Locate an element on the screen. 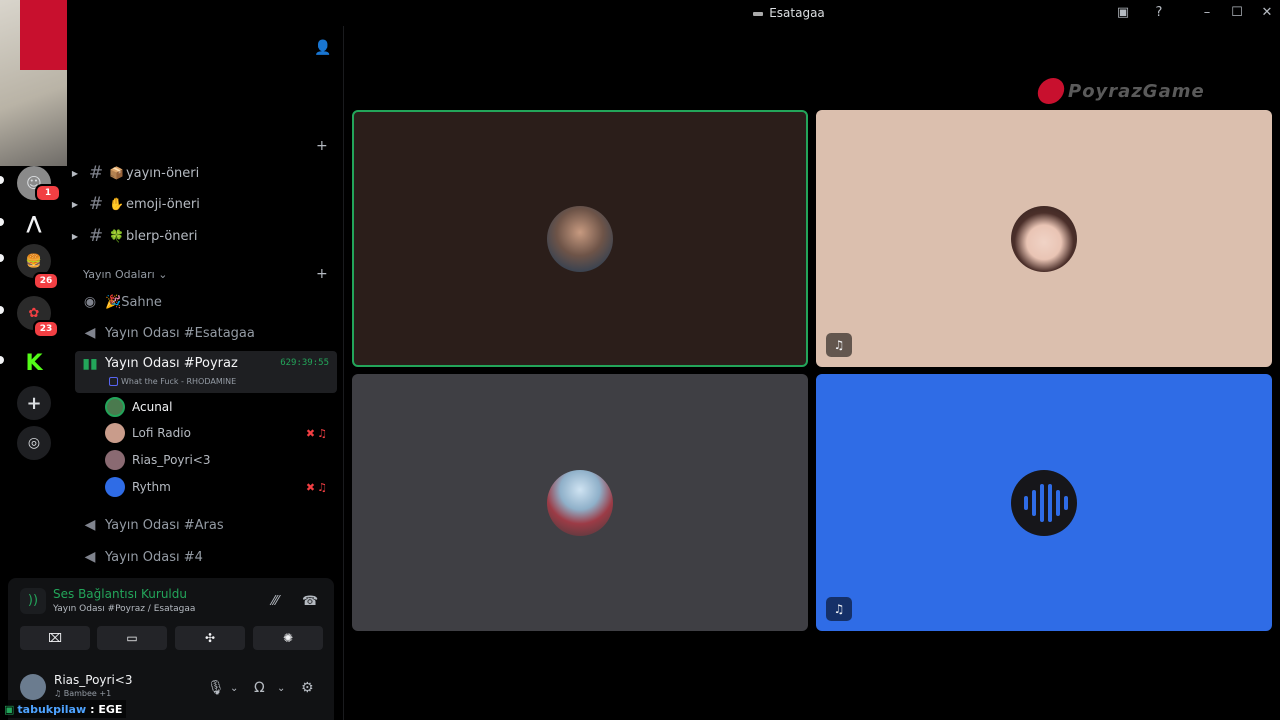  explore-icon: ◎ is located at coordinates (34, 443).